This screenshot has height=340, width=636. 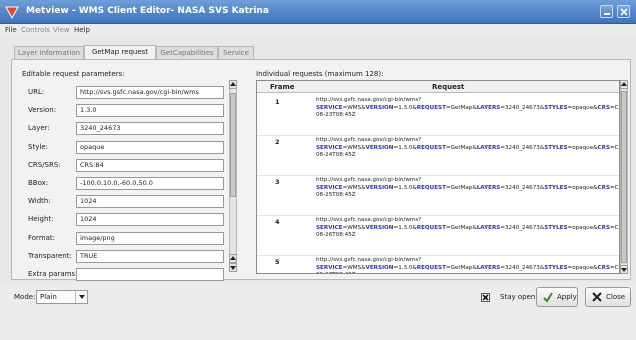 What do you see at coordinates (277, 262) in the screenshot?
I see `frame-number: 5` at bounding box center [277, 262].